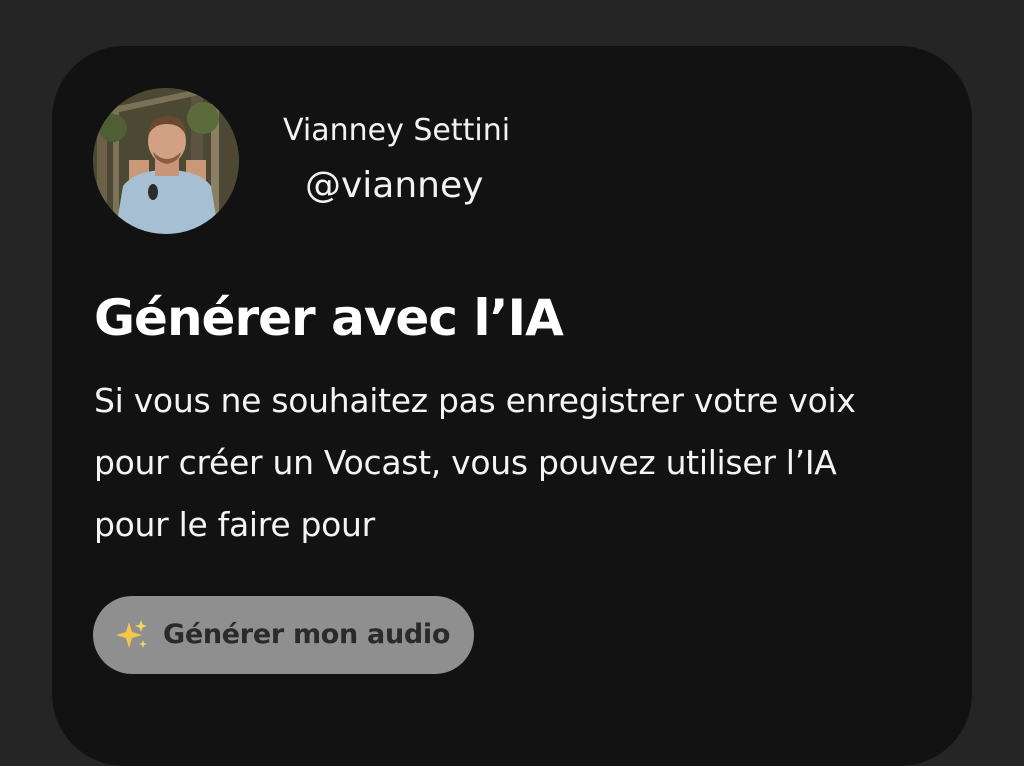  Describe the element at coordinates (397, 130) in the screenshot. I see `profile-name: Vianney Settini` at that location.